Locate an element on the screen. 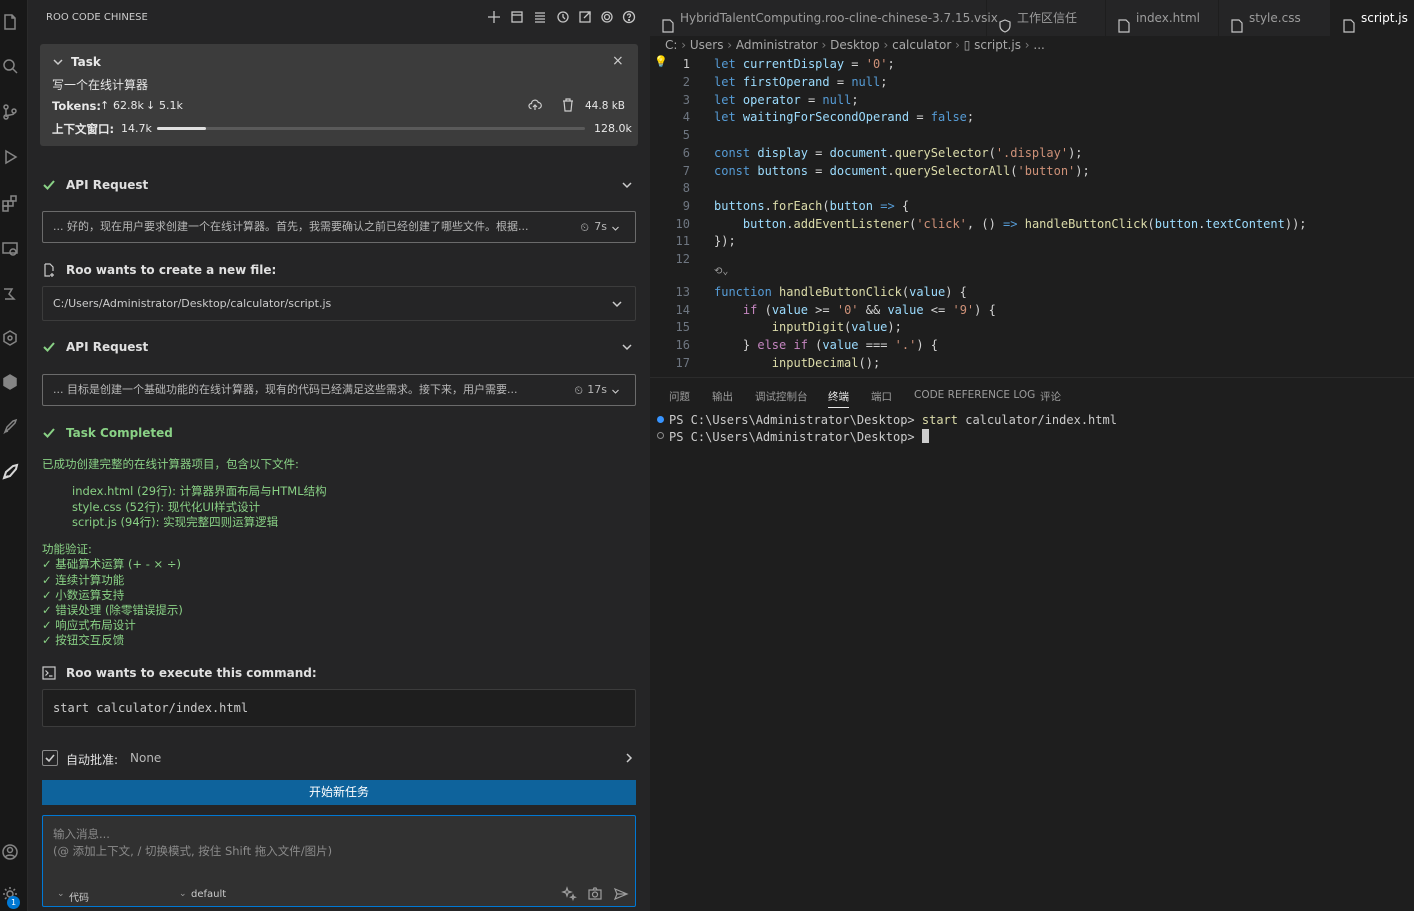 This screenshot has width=1414, height=911. context-used: 14.7k is located at coordinates (136, 128).